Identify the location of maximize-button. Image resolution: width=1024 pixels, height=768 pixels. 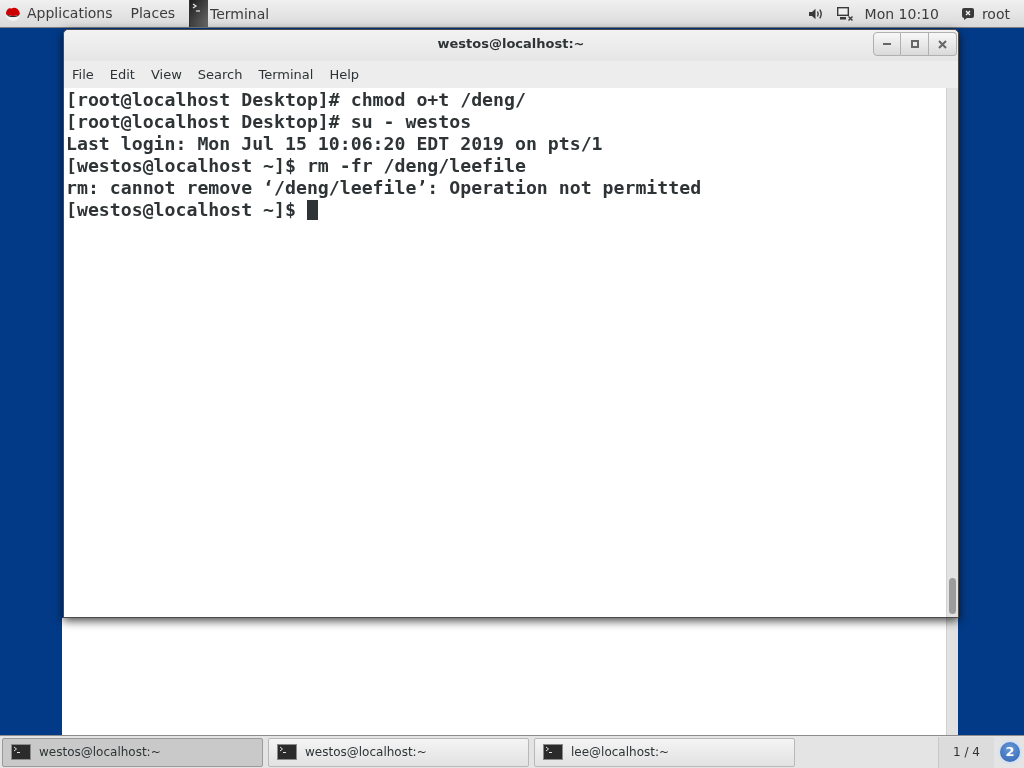
(915, 44).